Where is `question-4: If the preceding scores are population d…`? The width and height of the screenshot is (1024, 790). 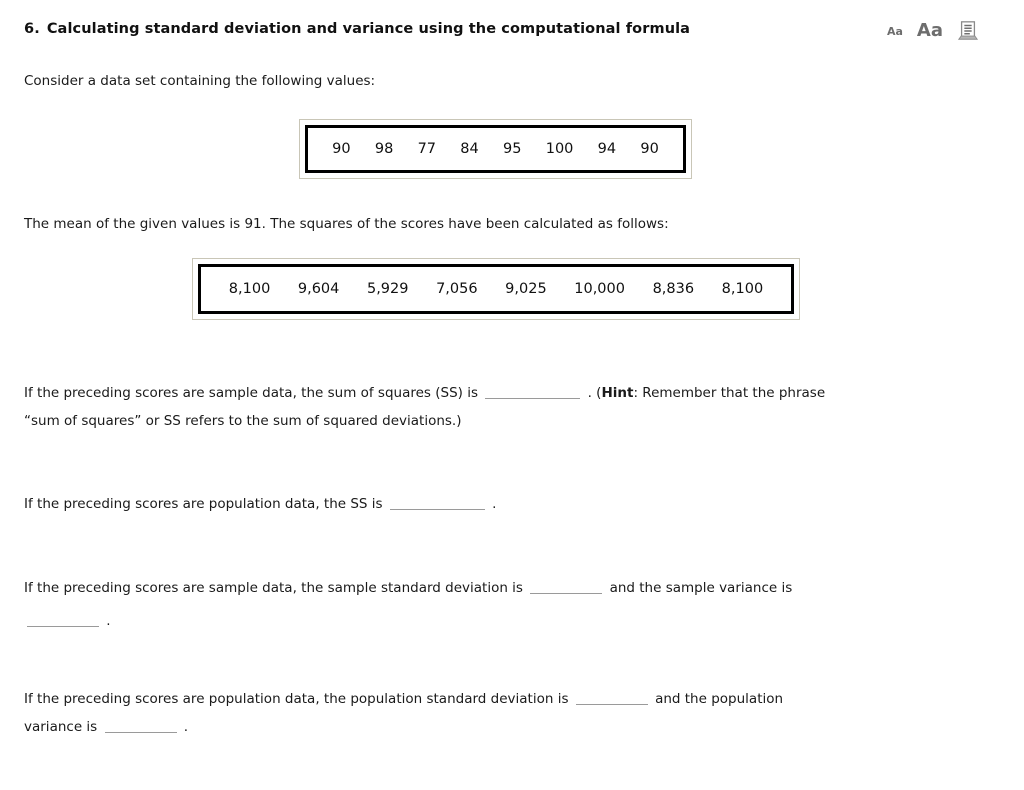
question-4: If the preceding scores are population d… is located at coordinates (504, 713).